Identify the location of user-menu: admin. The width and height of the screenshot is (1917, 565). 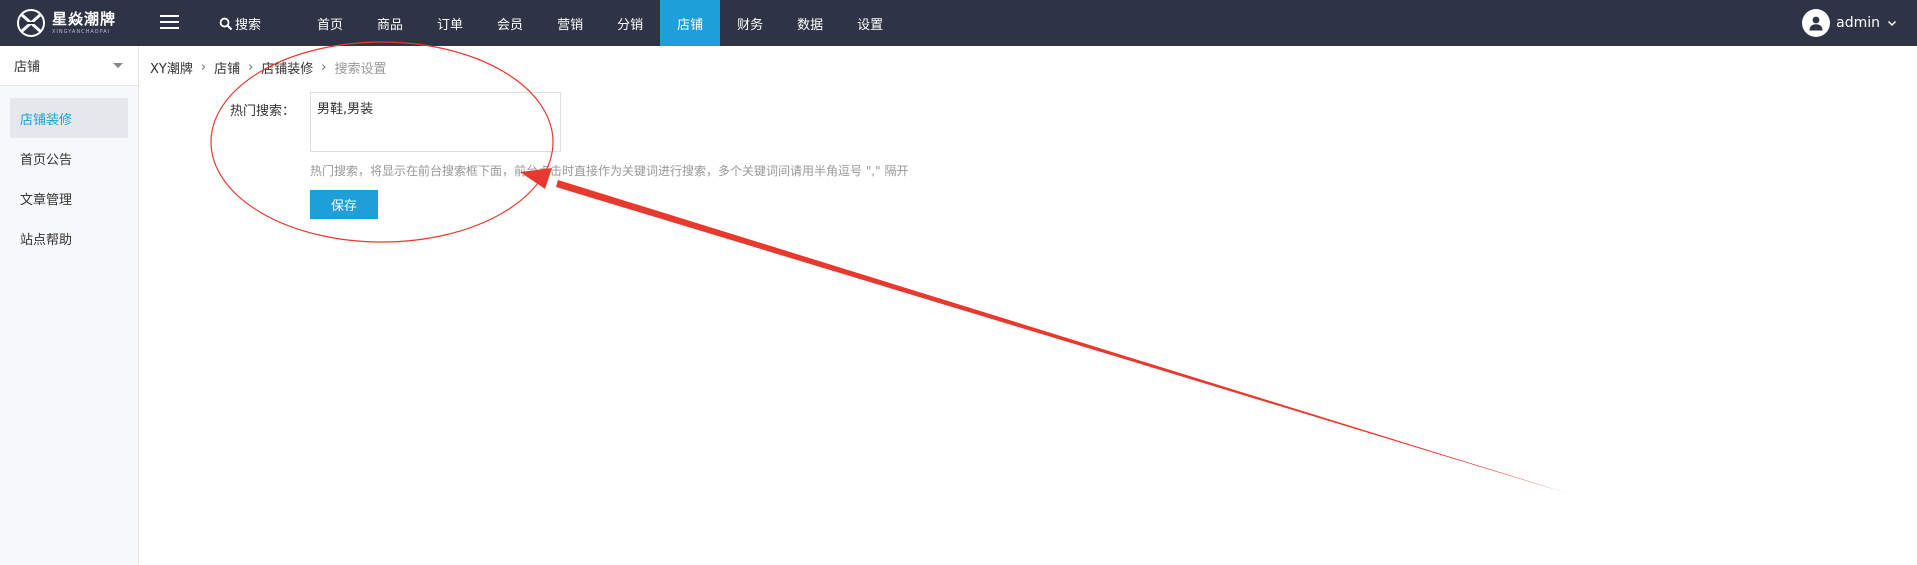
(1849, 23).